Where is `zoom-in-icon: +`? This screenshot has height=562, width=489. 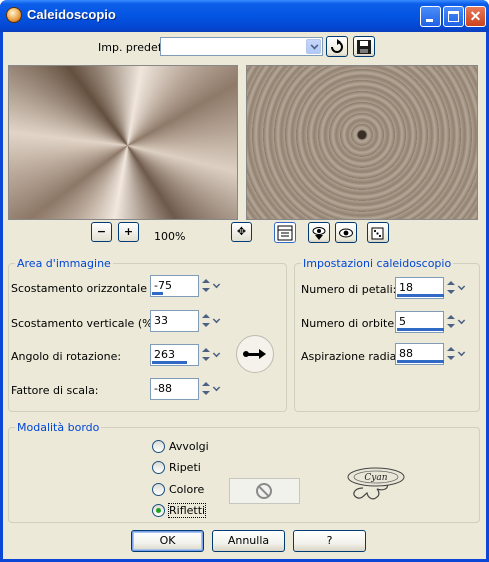
zoom-in-icon: + is located at coordinates (128, 231).